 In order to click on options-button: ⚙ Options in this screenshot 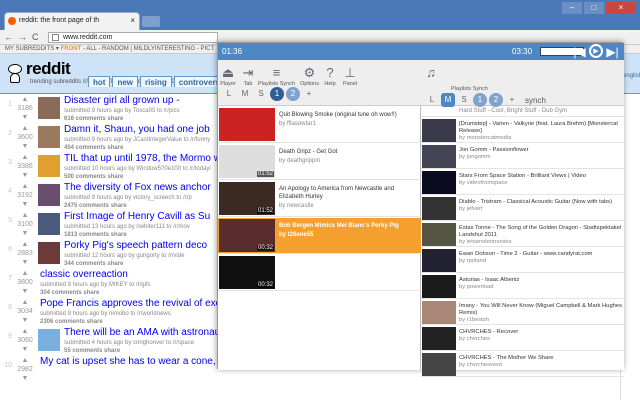, I will do `click(309, 77)`.